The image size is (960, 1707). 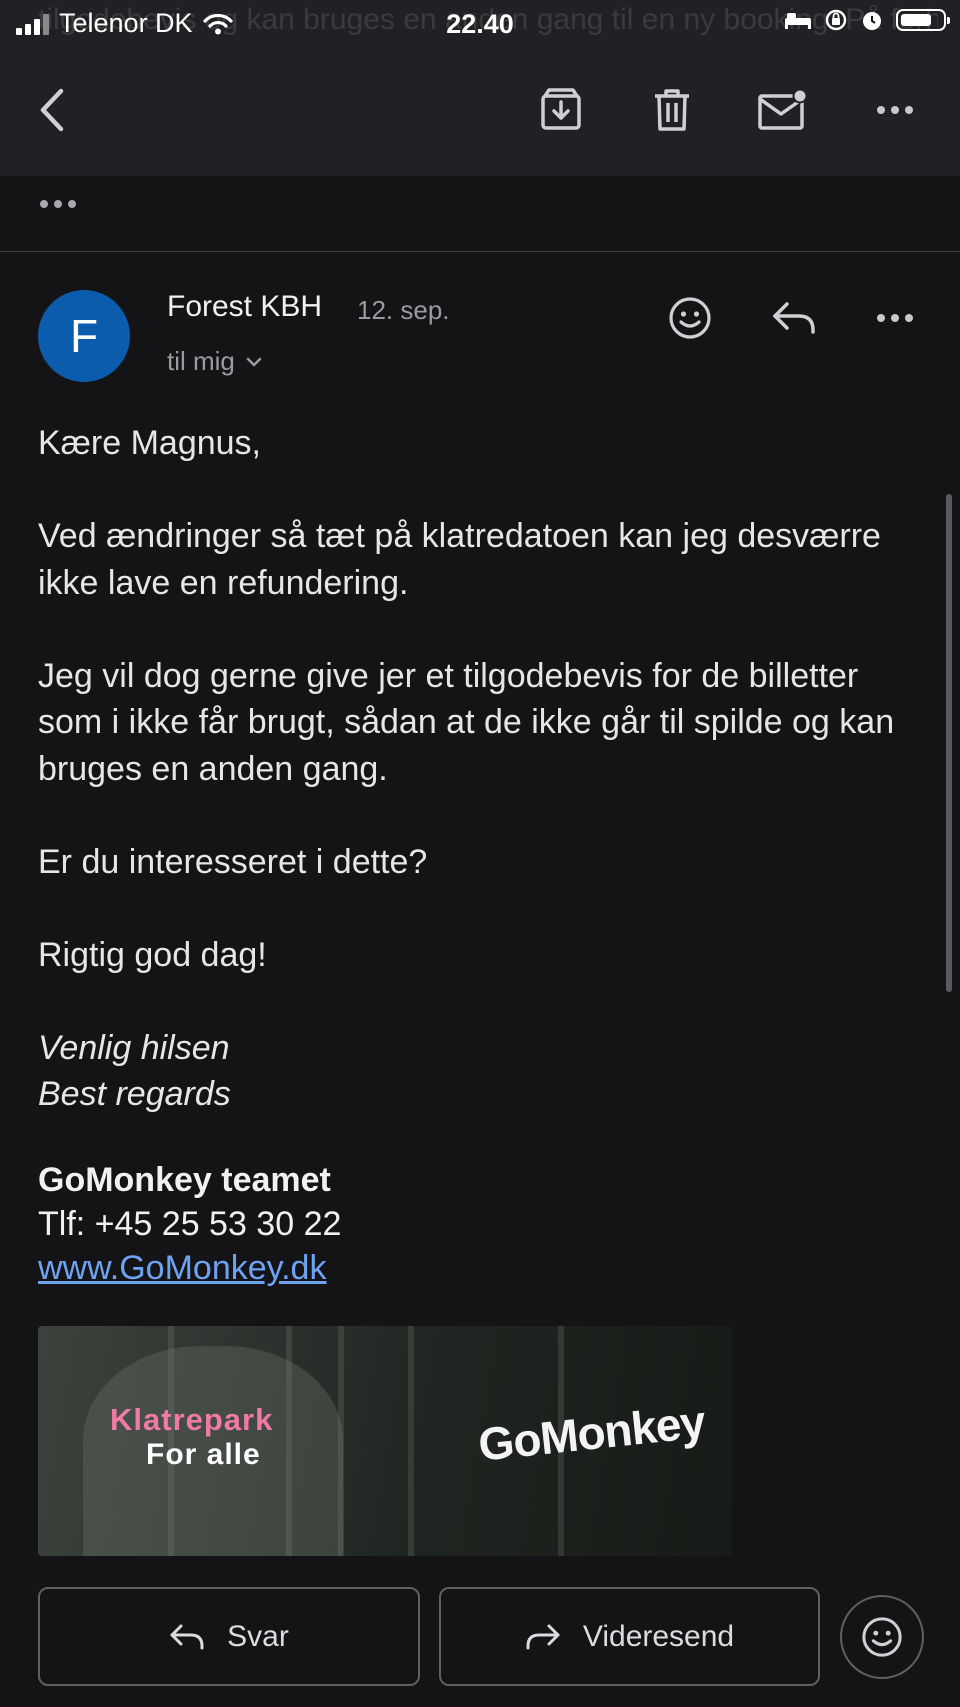 I want to click on body-paragraph: Er du interesseret i dette?, so click(x=233, y=861).